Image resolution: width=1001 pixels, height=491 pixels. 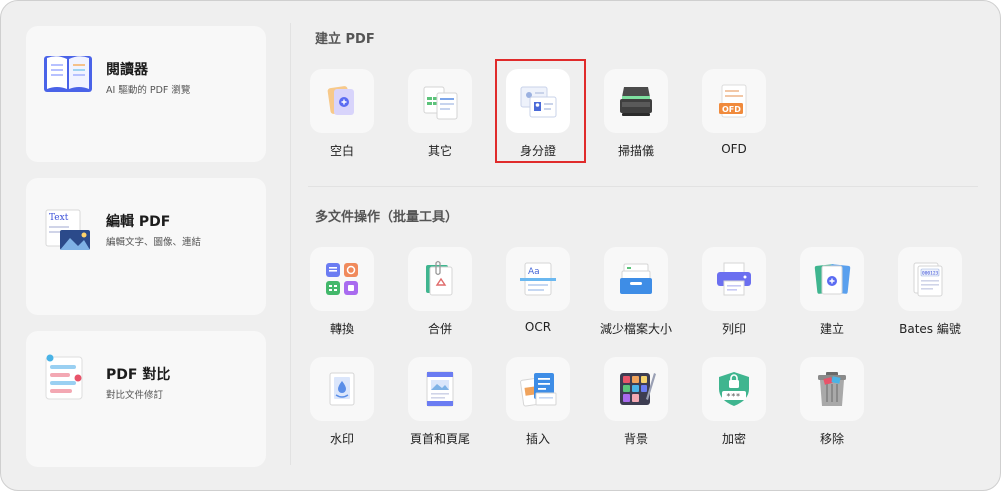 I want to click on tool-label: 列印, so click(x=733, y=329).